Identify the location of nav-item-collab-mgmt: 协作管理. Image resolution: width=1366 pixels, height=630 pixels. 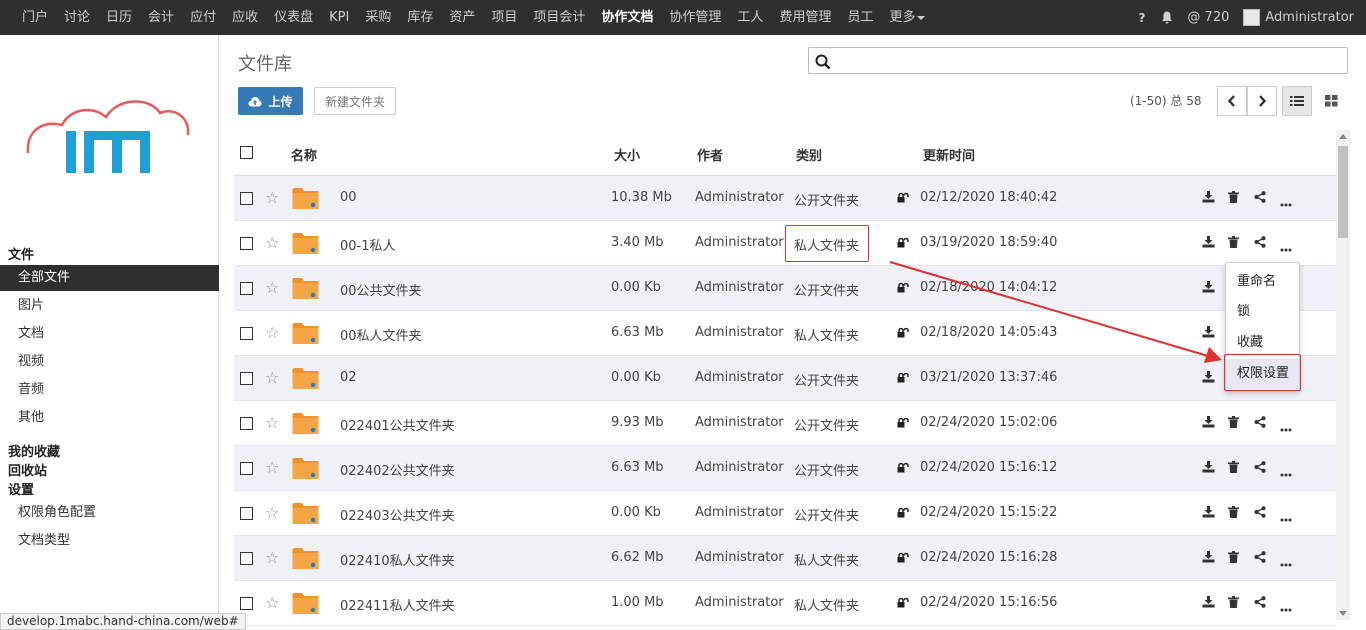
(695, 17).